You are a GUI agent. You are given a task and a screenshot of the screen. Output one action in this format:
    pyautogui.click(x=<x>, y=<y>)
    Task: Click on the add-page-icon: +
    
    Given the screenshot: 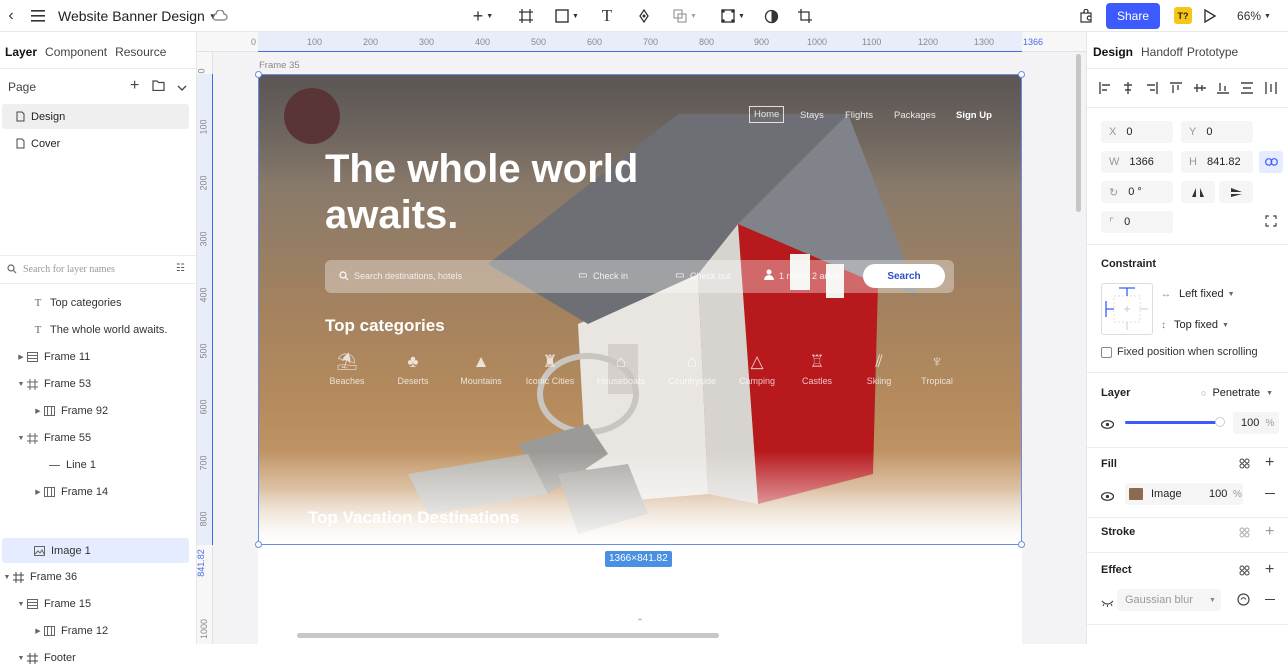 What is the action you would take?
    pyautogui.click(x=134, y=86)
    